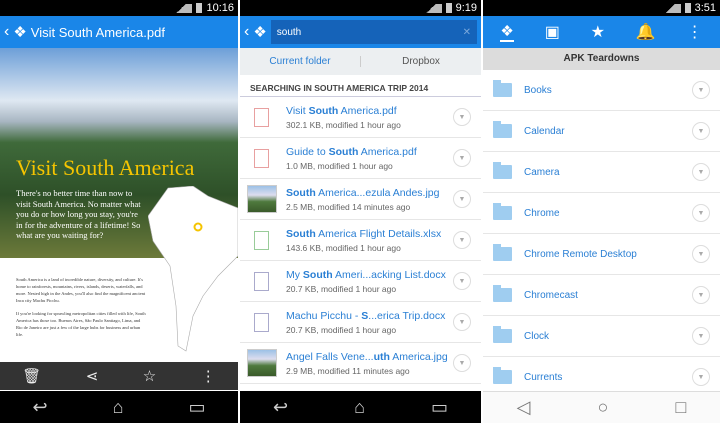 This screenshot has height=423, width=720. Describe the element at coordinates (373, 32) in the screenshot. I see `search-input: south ✕` at that location.